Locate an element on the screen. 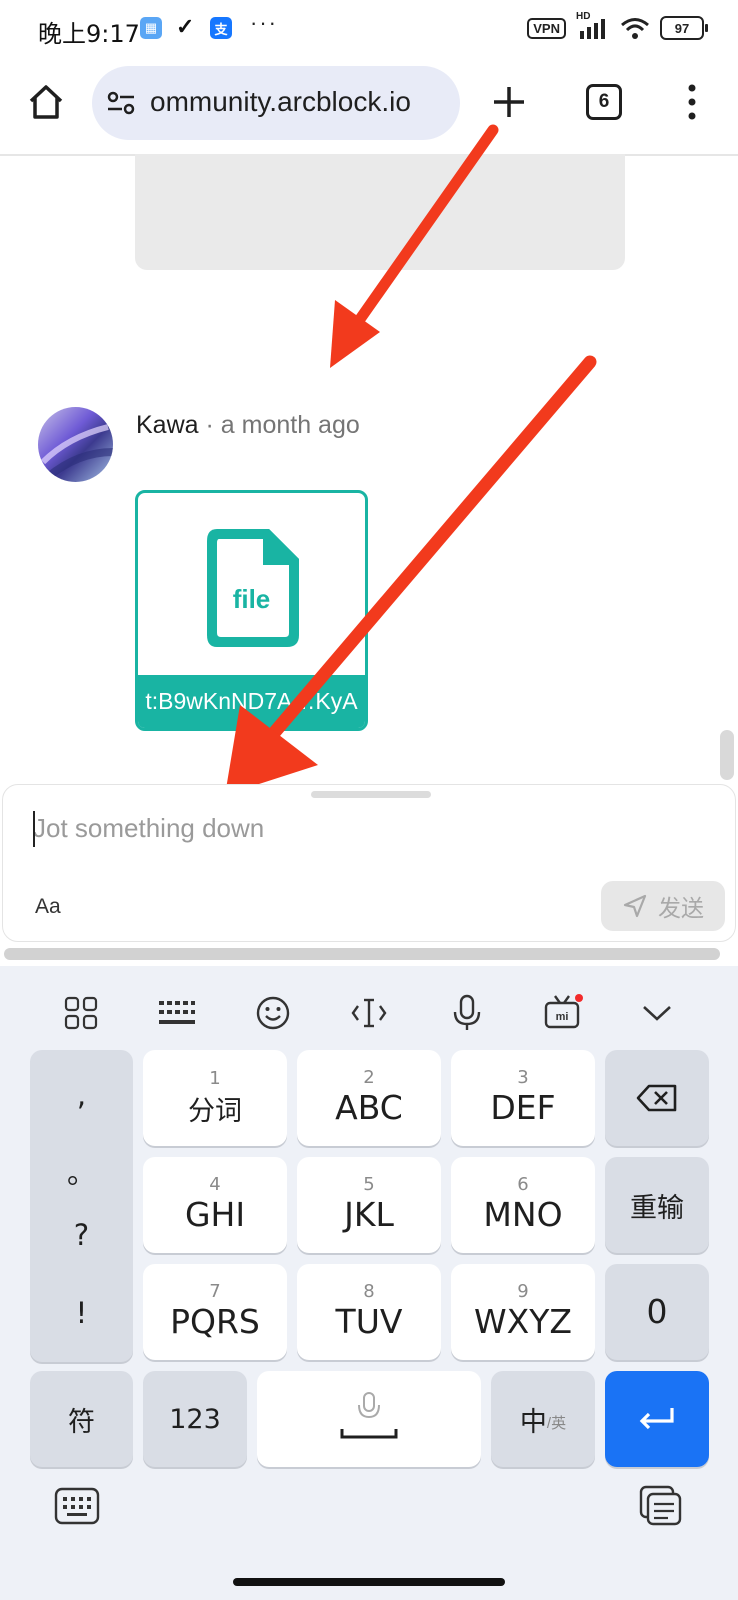  text-caret is located at coordinates (34, 829).